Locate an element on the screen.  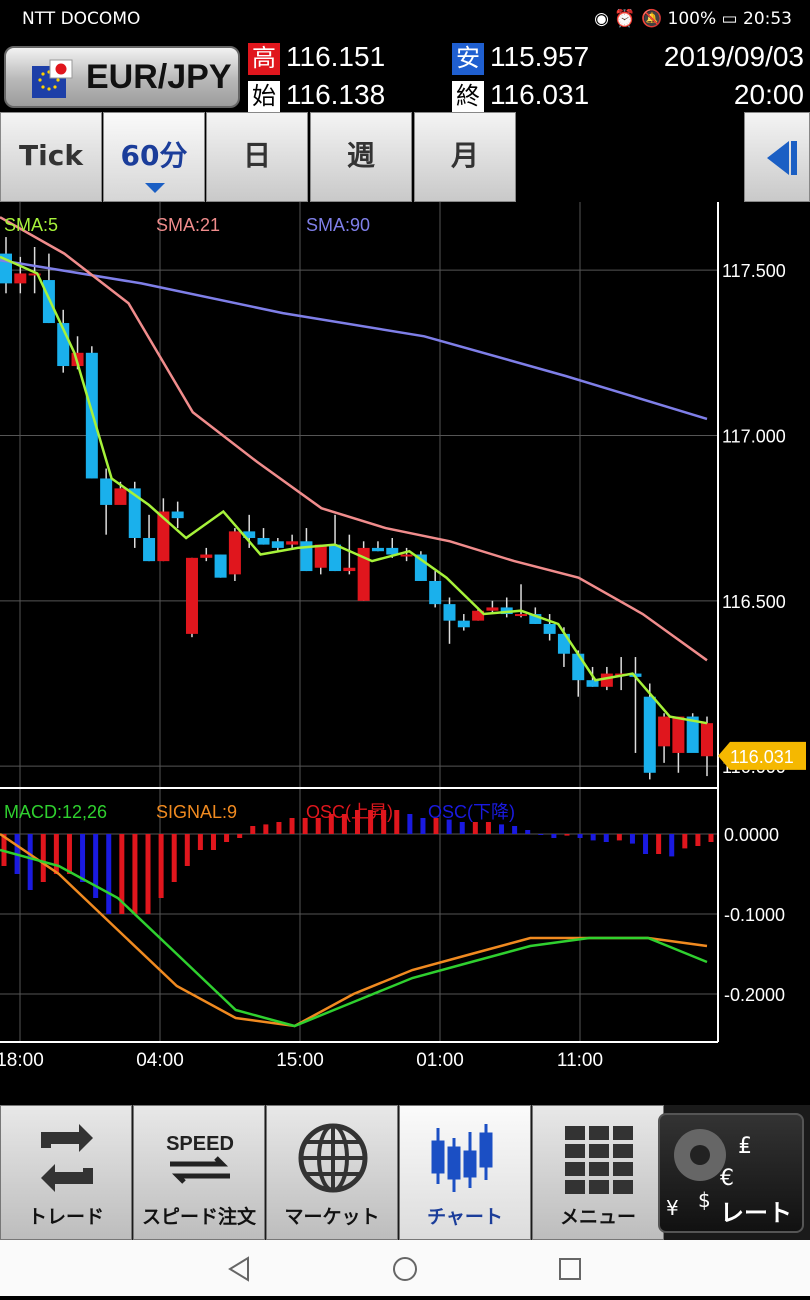
nav-trade: トレード is located at coordinates (66, 1172).